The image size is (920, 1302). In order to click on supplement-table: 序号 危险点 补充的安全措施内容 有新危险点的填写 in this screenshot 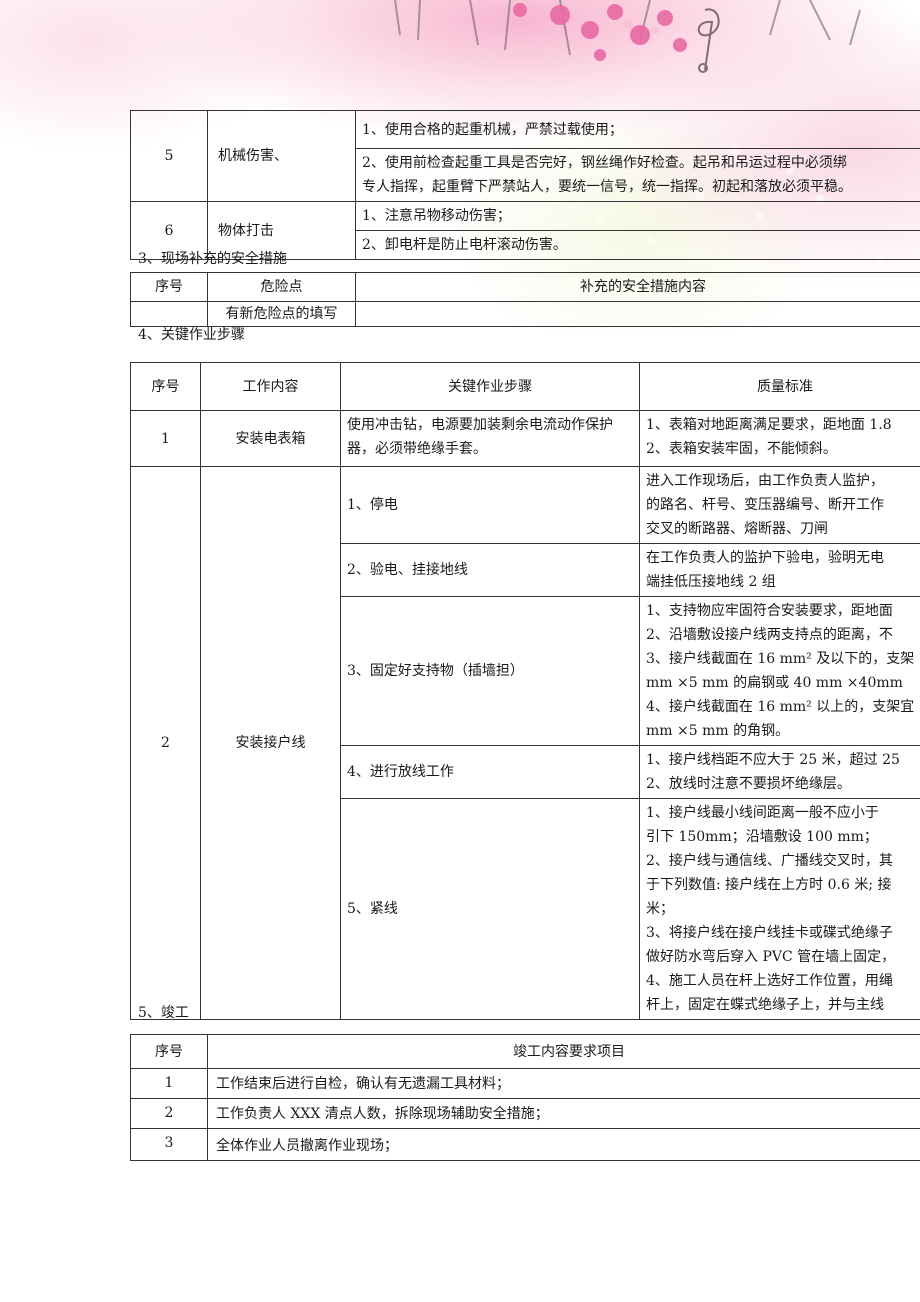, I will do `click(525, 299)`.